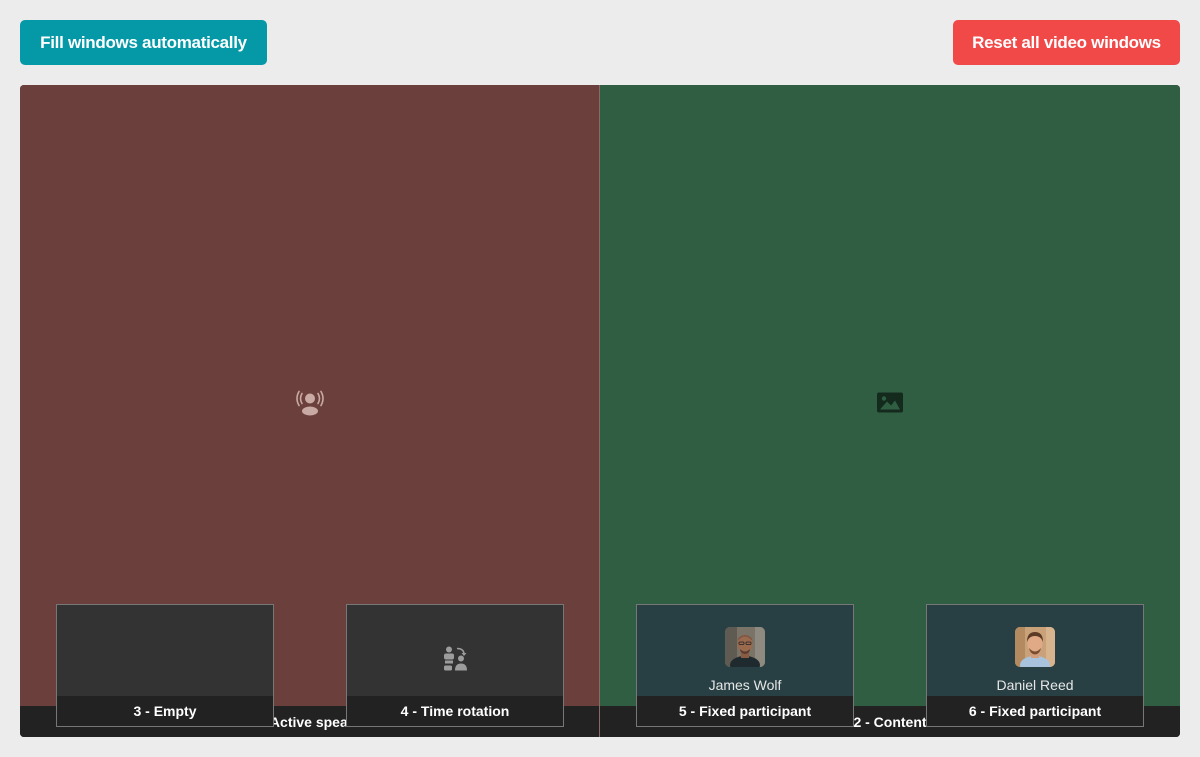 The image size is (1200, 757). What do you see at coordinates (890, 405) in the screenshot?
I see `image-icon` at bounding box center [890, 405].